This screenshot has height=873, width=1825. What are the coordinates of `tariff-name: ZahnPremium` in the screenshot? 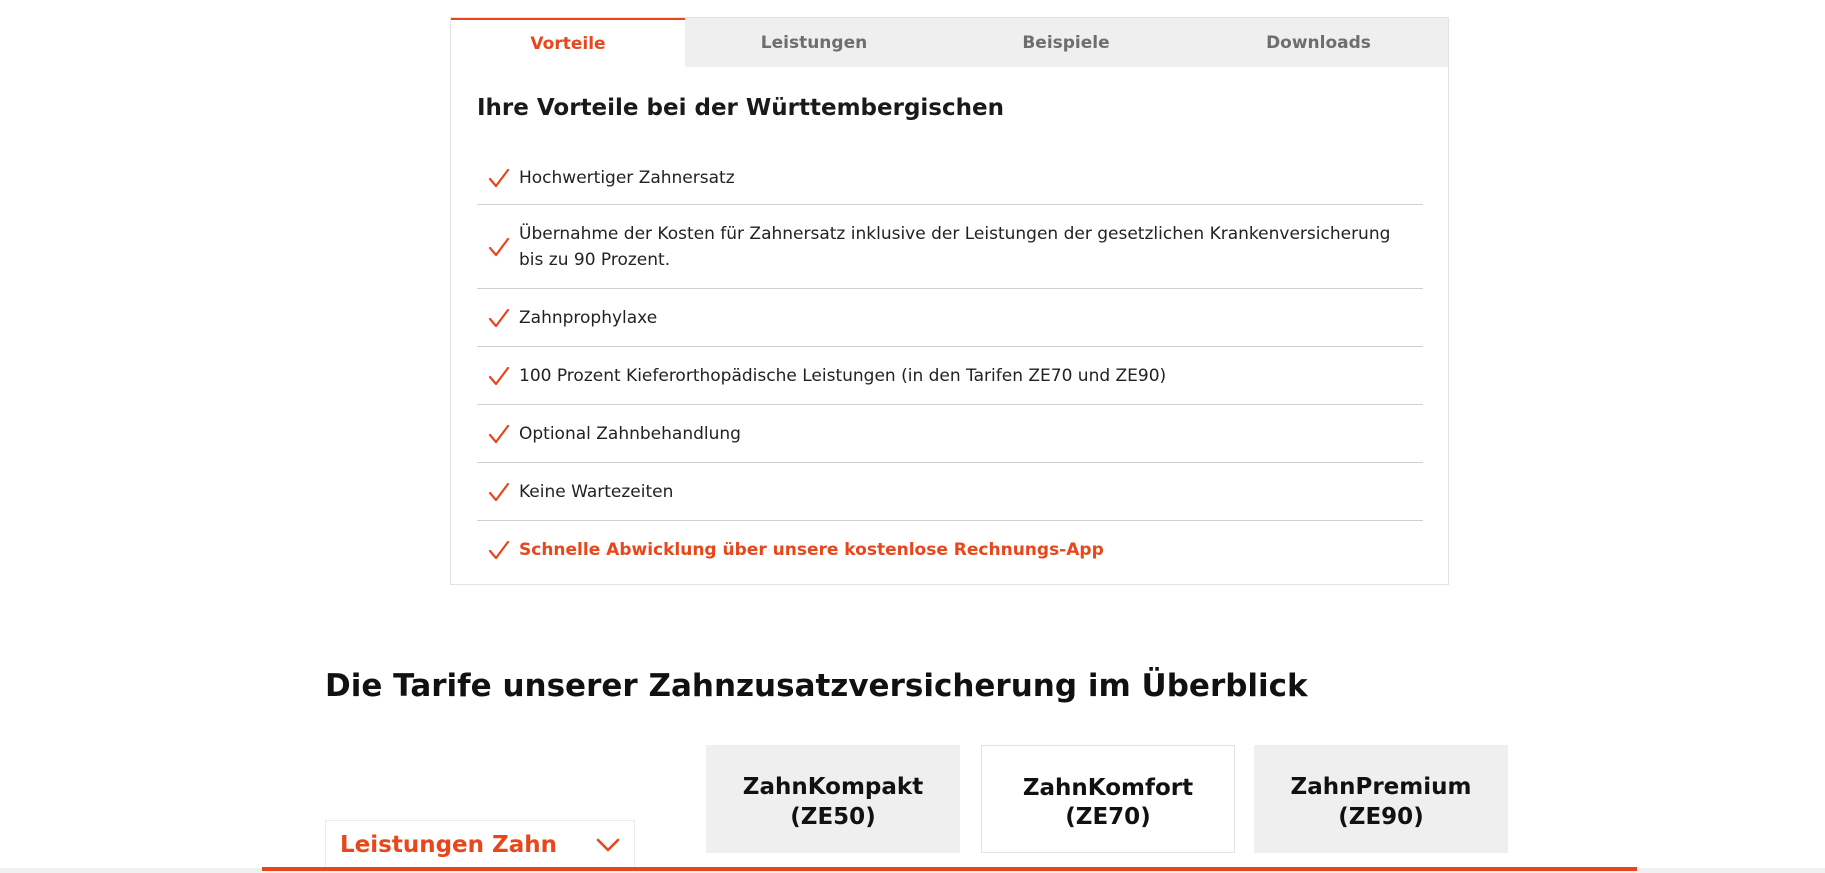 It's located at (1381, 787).